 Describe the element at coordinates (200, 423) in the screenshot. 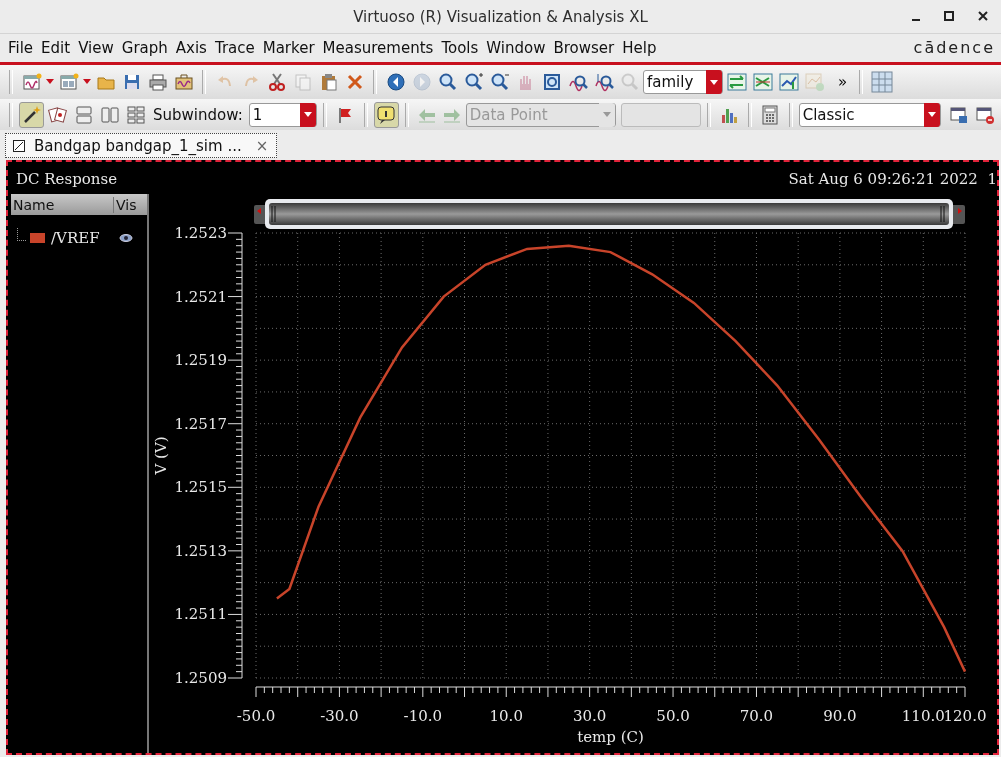

I see `y-tick-label: 1.2517` at that location.